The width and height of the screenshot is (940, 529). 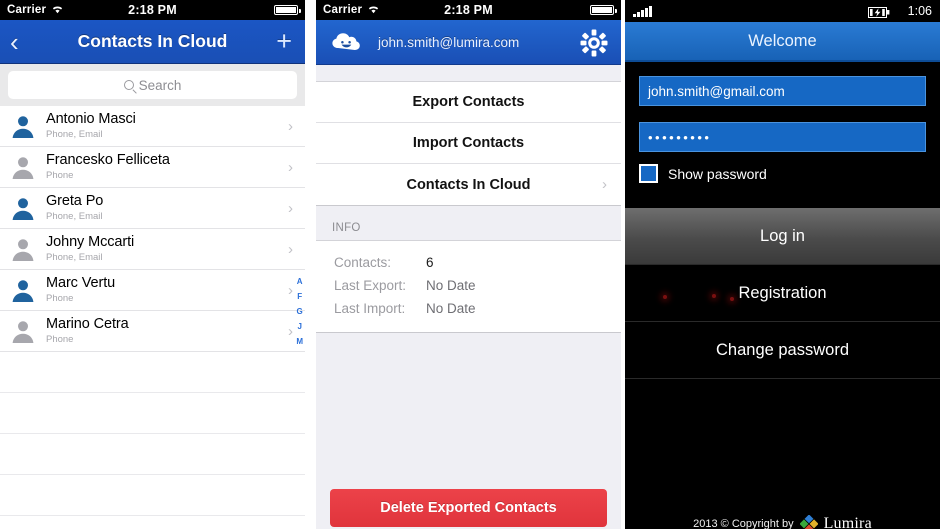 I want to click on index-letter: J, so click(x=299, y=326).